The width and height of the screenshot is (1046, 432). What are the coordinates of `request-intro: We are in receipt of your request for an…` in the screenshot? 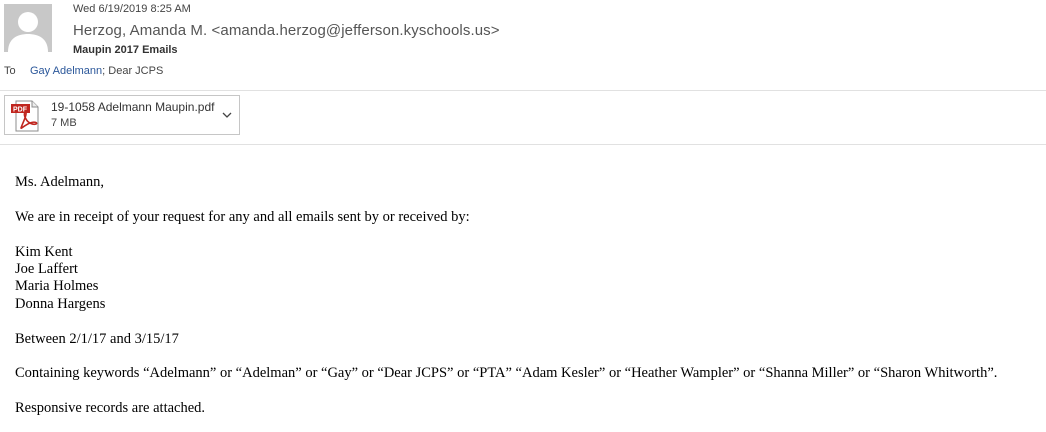 It's located at (242, 216).